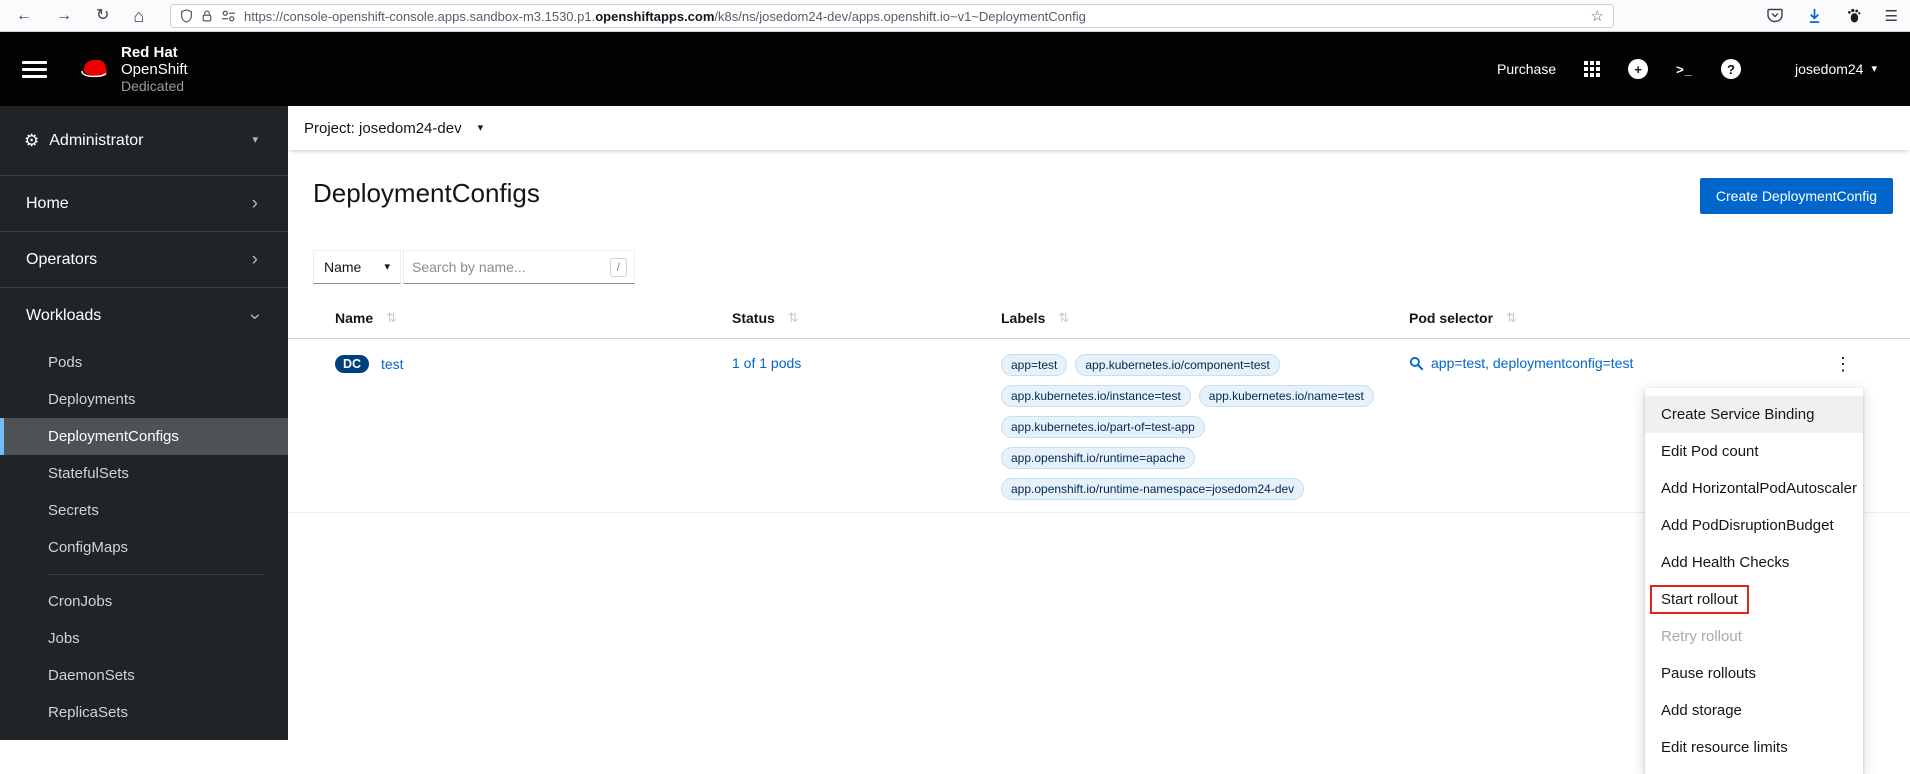  What do you see at coordinates (1754, 525) in the screenshot?
I see `menu-item: Add PodDisruptionBudget` at bounding box center [1754, 525].